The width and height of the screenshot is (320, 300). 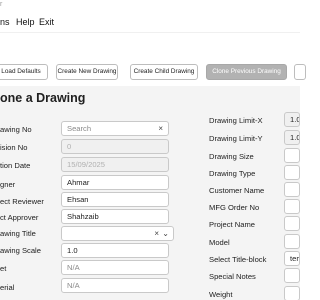 What do you see at coordinates (3, 268) in the screenshot?
I see `sheet-label: et` at bounding box center [3, 268].